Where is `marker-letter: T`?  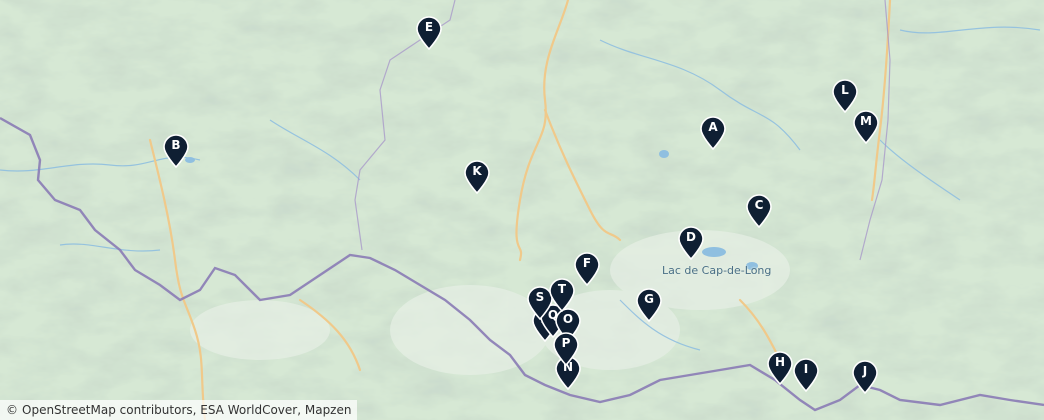
marker-letter: T is located at coordinates (562, 289).